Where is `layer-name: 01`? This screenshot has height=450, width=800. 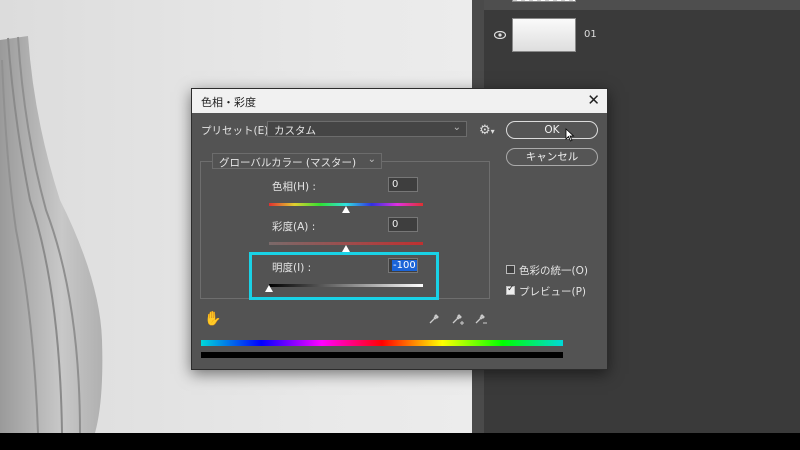 layer-name: 01 is located at coordinates (590, 34).